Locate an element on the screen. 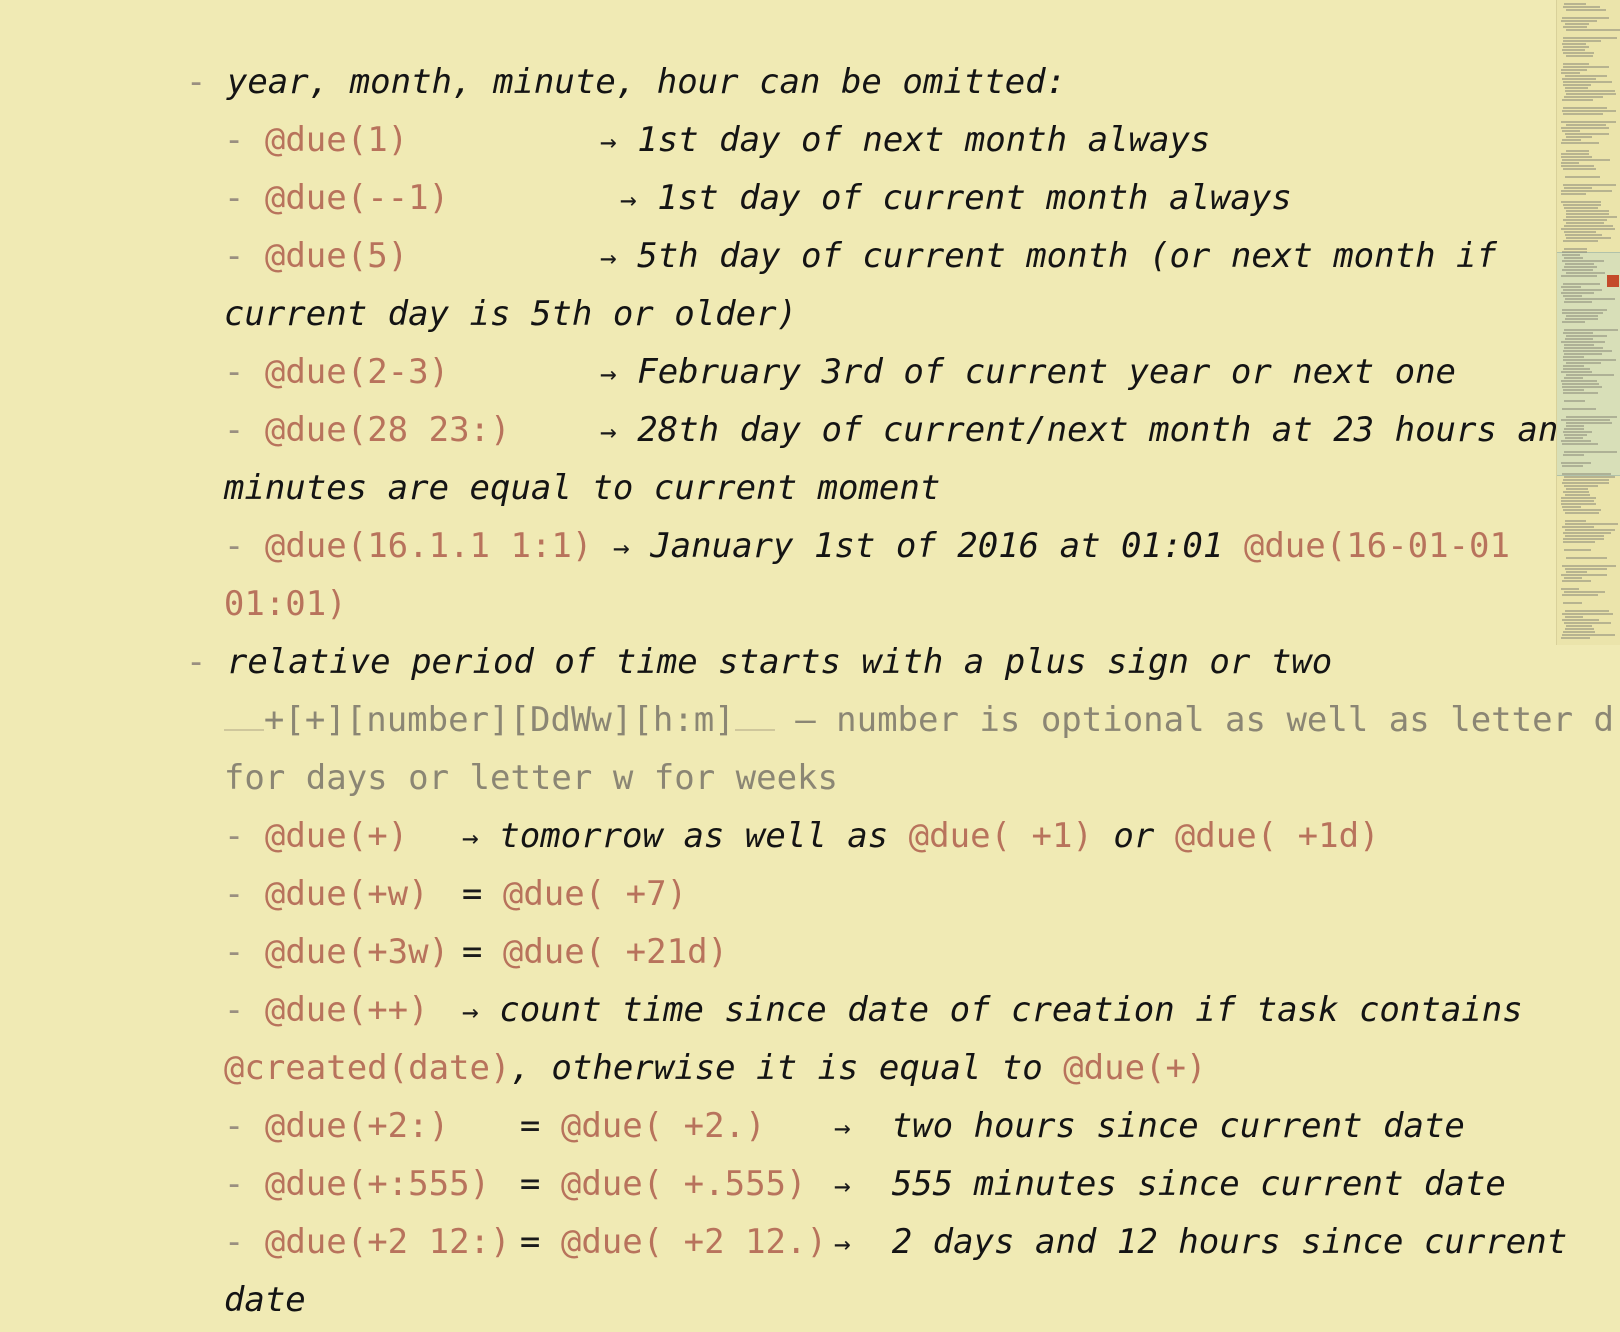 This screenshot has width=1620, height=1332. text-line: → two hours since current date is located at coordinates (1108, 1091).